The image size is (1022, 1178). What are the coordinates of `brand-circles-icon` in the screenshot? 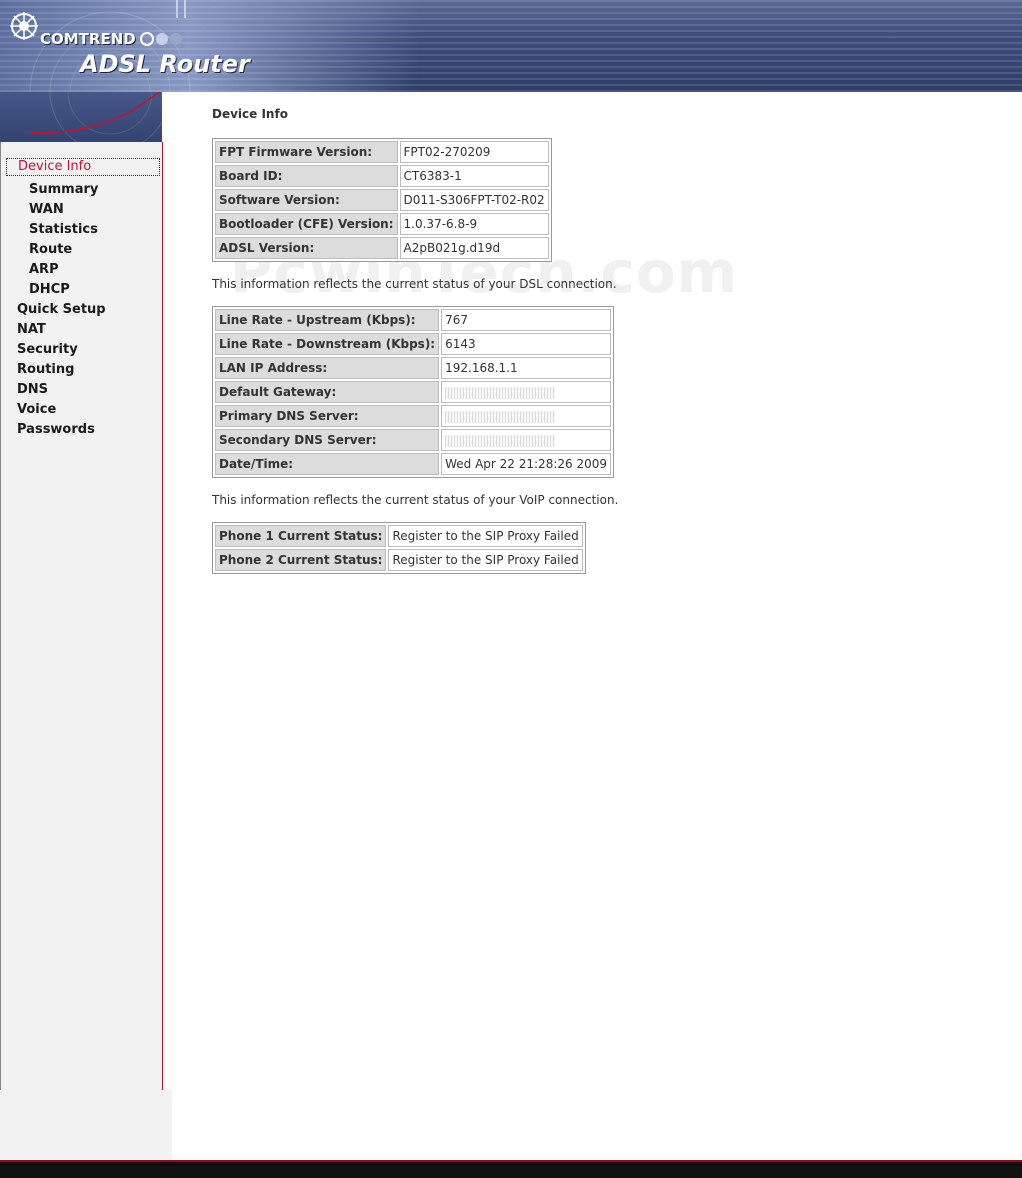 It's located at (161, 39).